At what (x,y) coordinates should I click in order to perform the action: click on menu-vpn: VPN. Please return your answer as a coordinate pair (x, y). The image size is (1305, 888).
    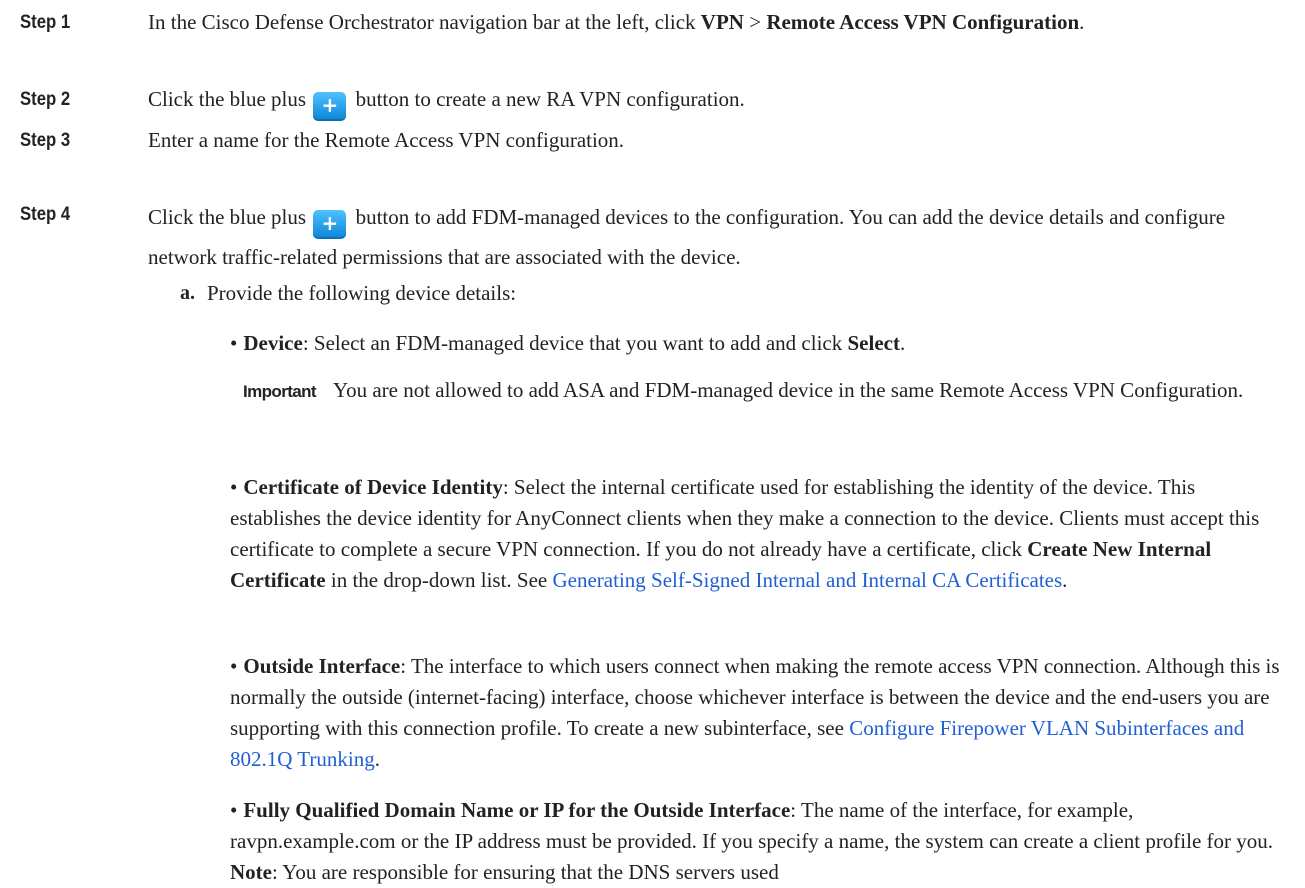
    Looking at the image, I should click on (722, 22).